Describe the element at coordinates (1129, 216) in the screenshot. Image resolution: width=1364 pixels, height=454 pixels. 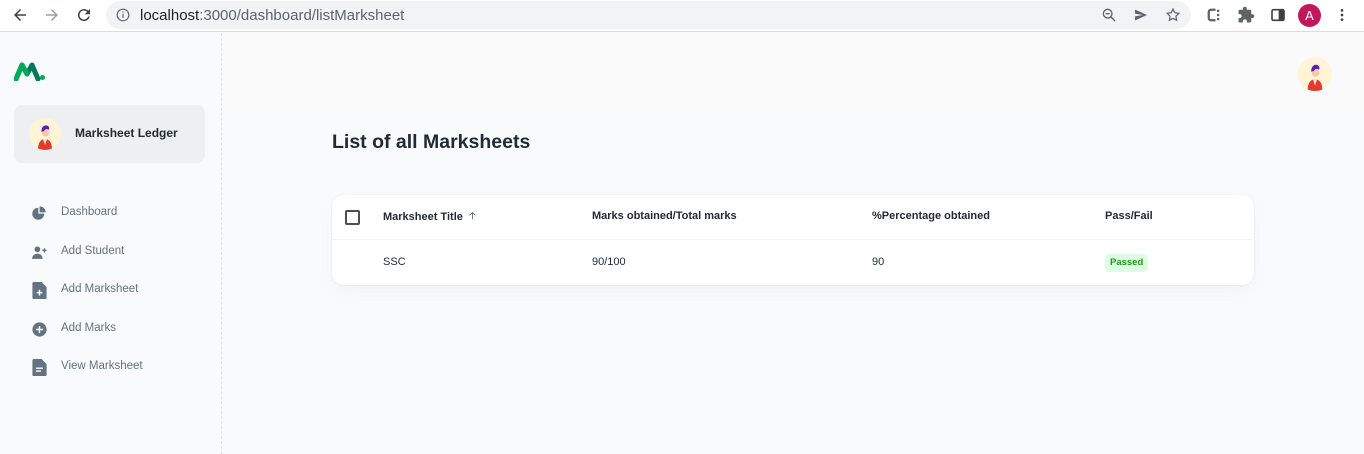
I see `column-header-pass-fail: Pass/Fail` at that location.